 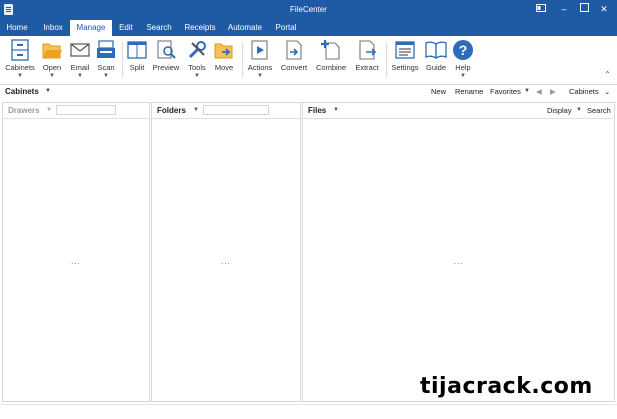 What do you see at coordinates (137, 60) in the screenshot?
I see `split-button: Split` at bounding box center [137, 60].